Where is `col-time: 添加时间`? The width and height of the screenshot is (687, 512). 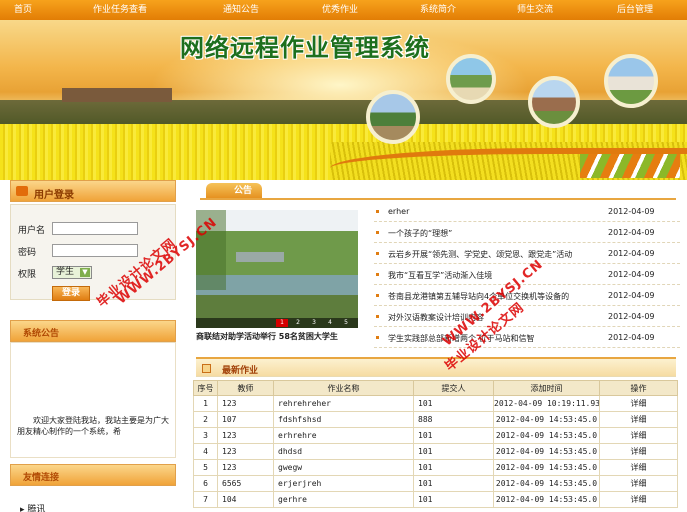
col-time: 添加时间 is located at coordinates (546, 388).